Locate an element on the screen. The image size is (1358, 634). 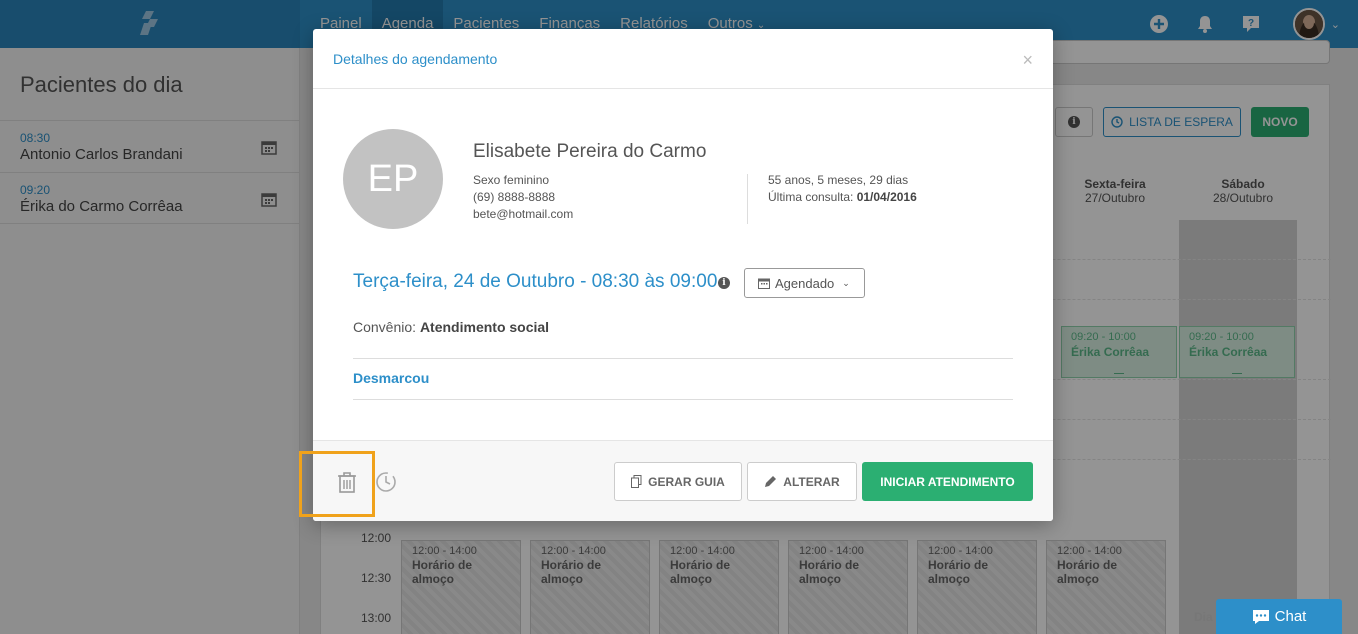
desmarcou-link: Desmarcou is located at coordinates (391, 378).